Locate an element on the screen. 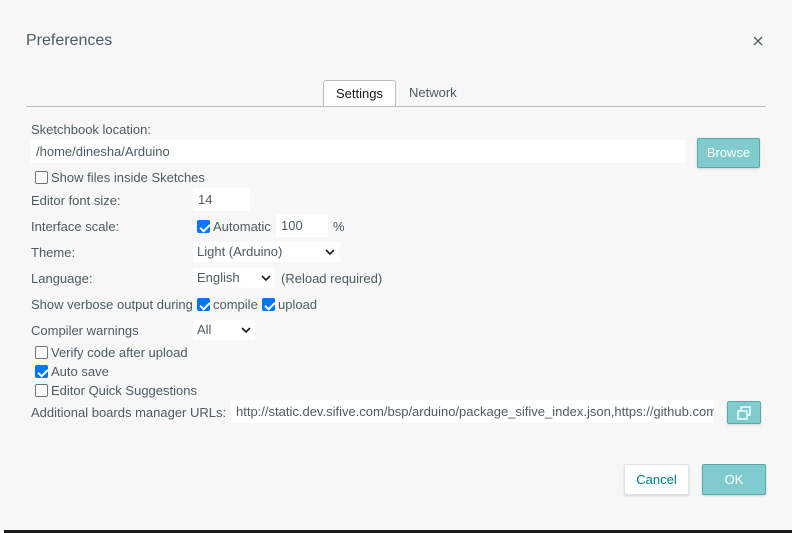 This screenshot has width=792, height=533. cancel-button: Cancel is located at coordinates (656, 479).